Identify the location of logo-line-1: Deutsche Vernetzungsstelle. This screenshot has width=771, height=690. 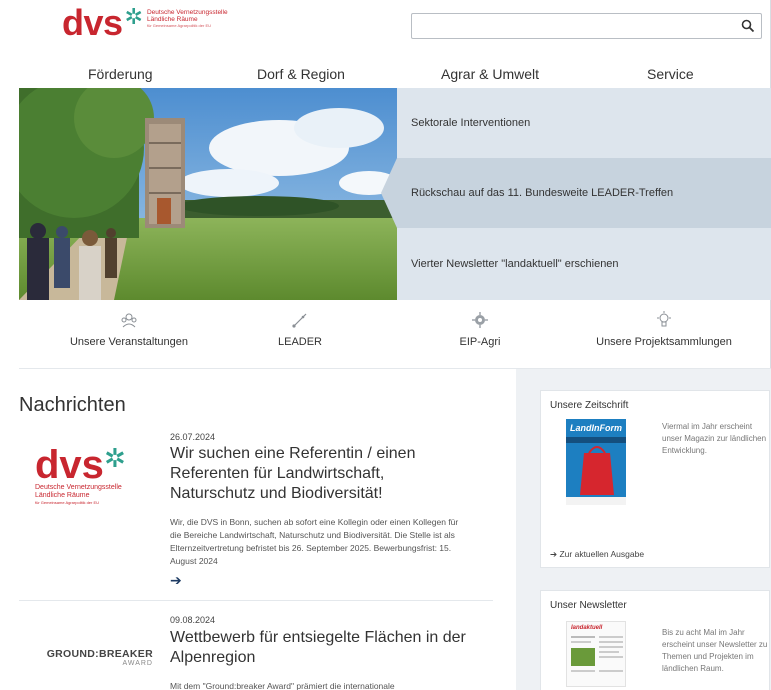
(187, 12).